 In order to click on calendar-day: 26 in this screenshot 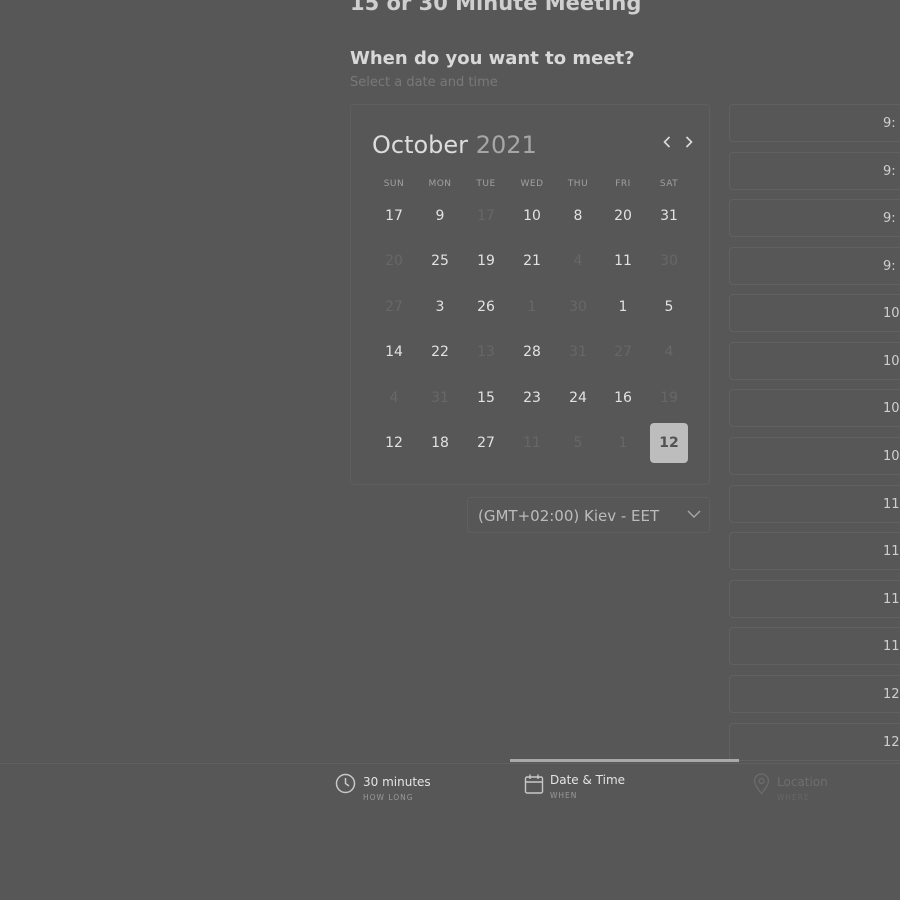, I will do `click(486, 307)`.